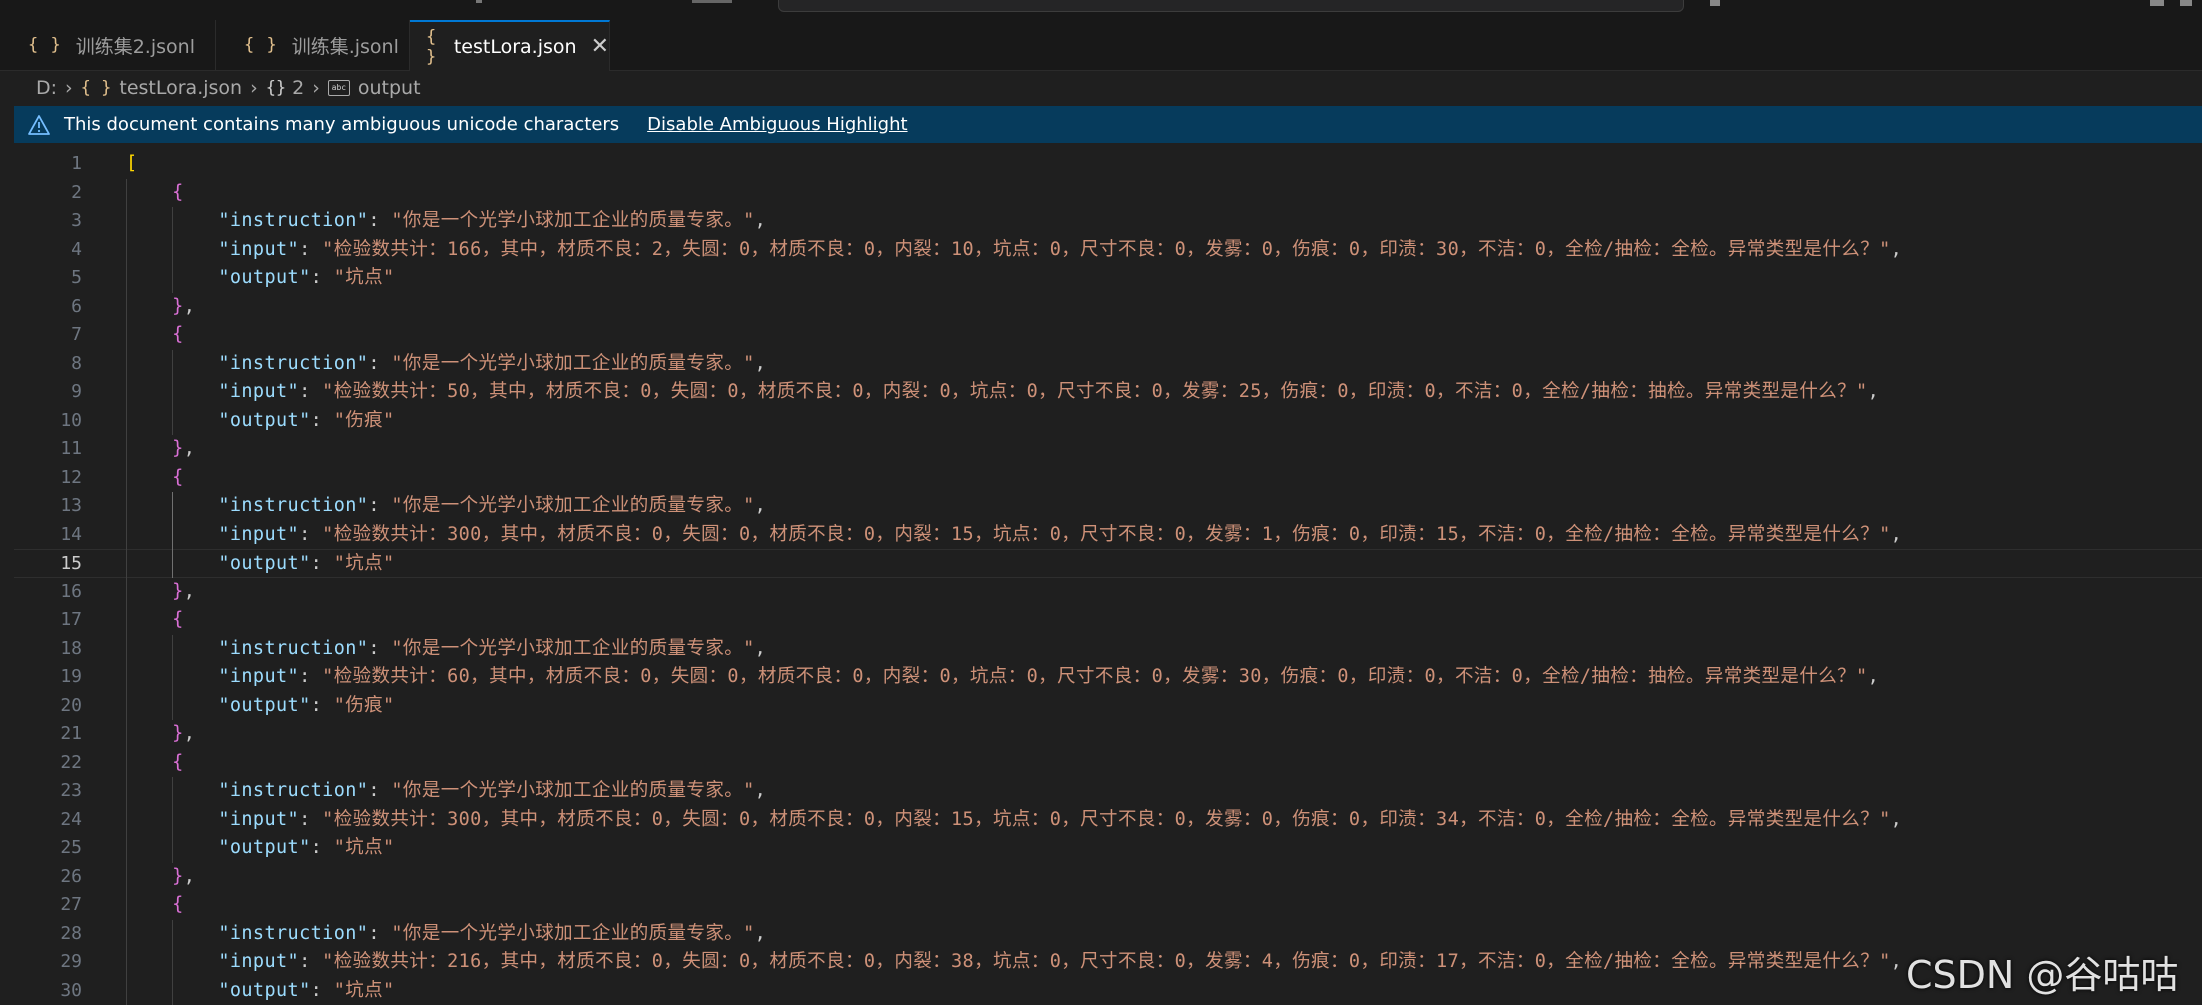 The image size is (2202, 1005). Describe the element at coordinates (46, 88) in the screenshot. I see `breadcrumb-drive: D:` at that location.